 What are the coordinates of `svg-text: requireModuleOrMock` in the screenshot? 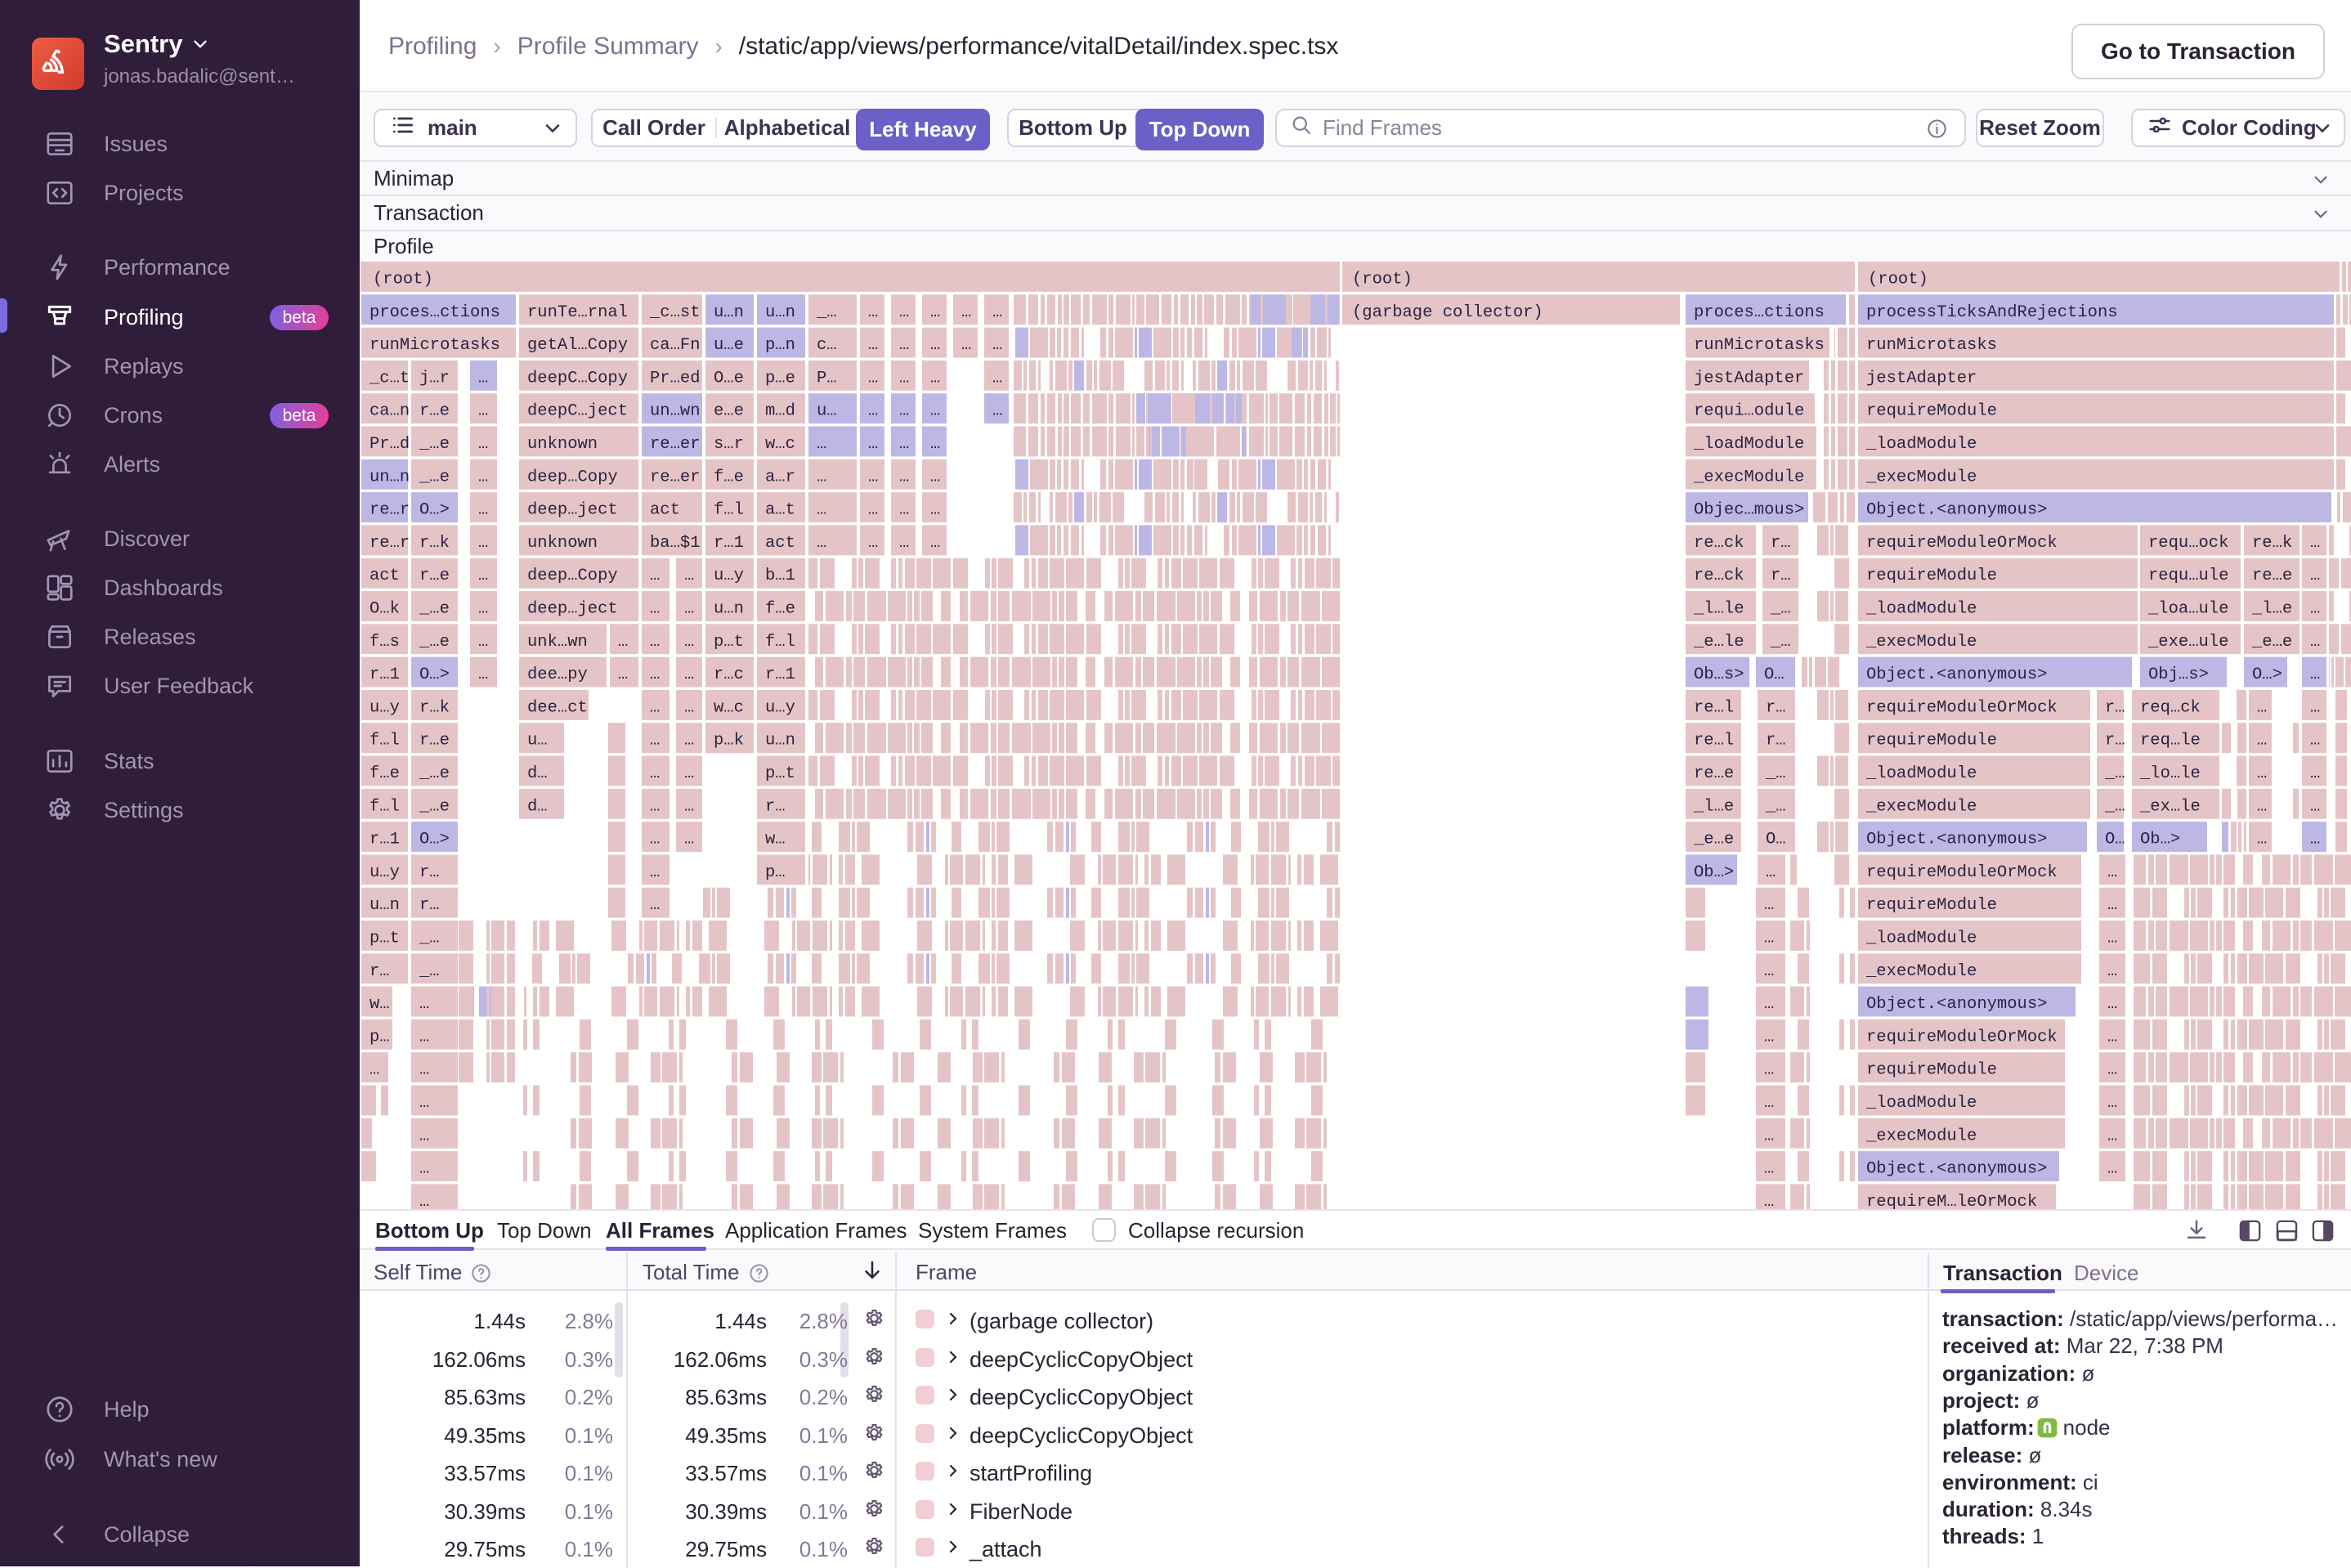 It's located at (1962, 1037).